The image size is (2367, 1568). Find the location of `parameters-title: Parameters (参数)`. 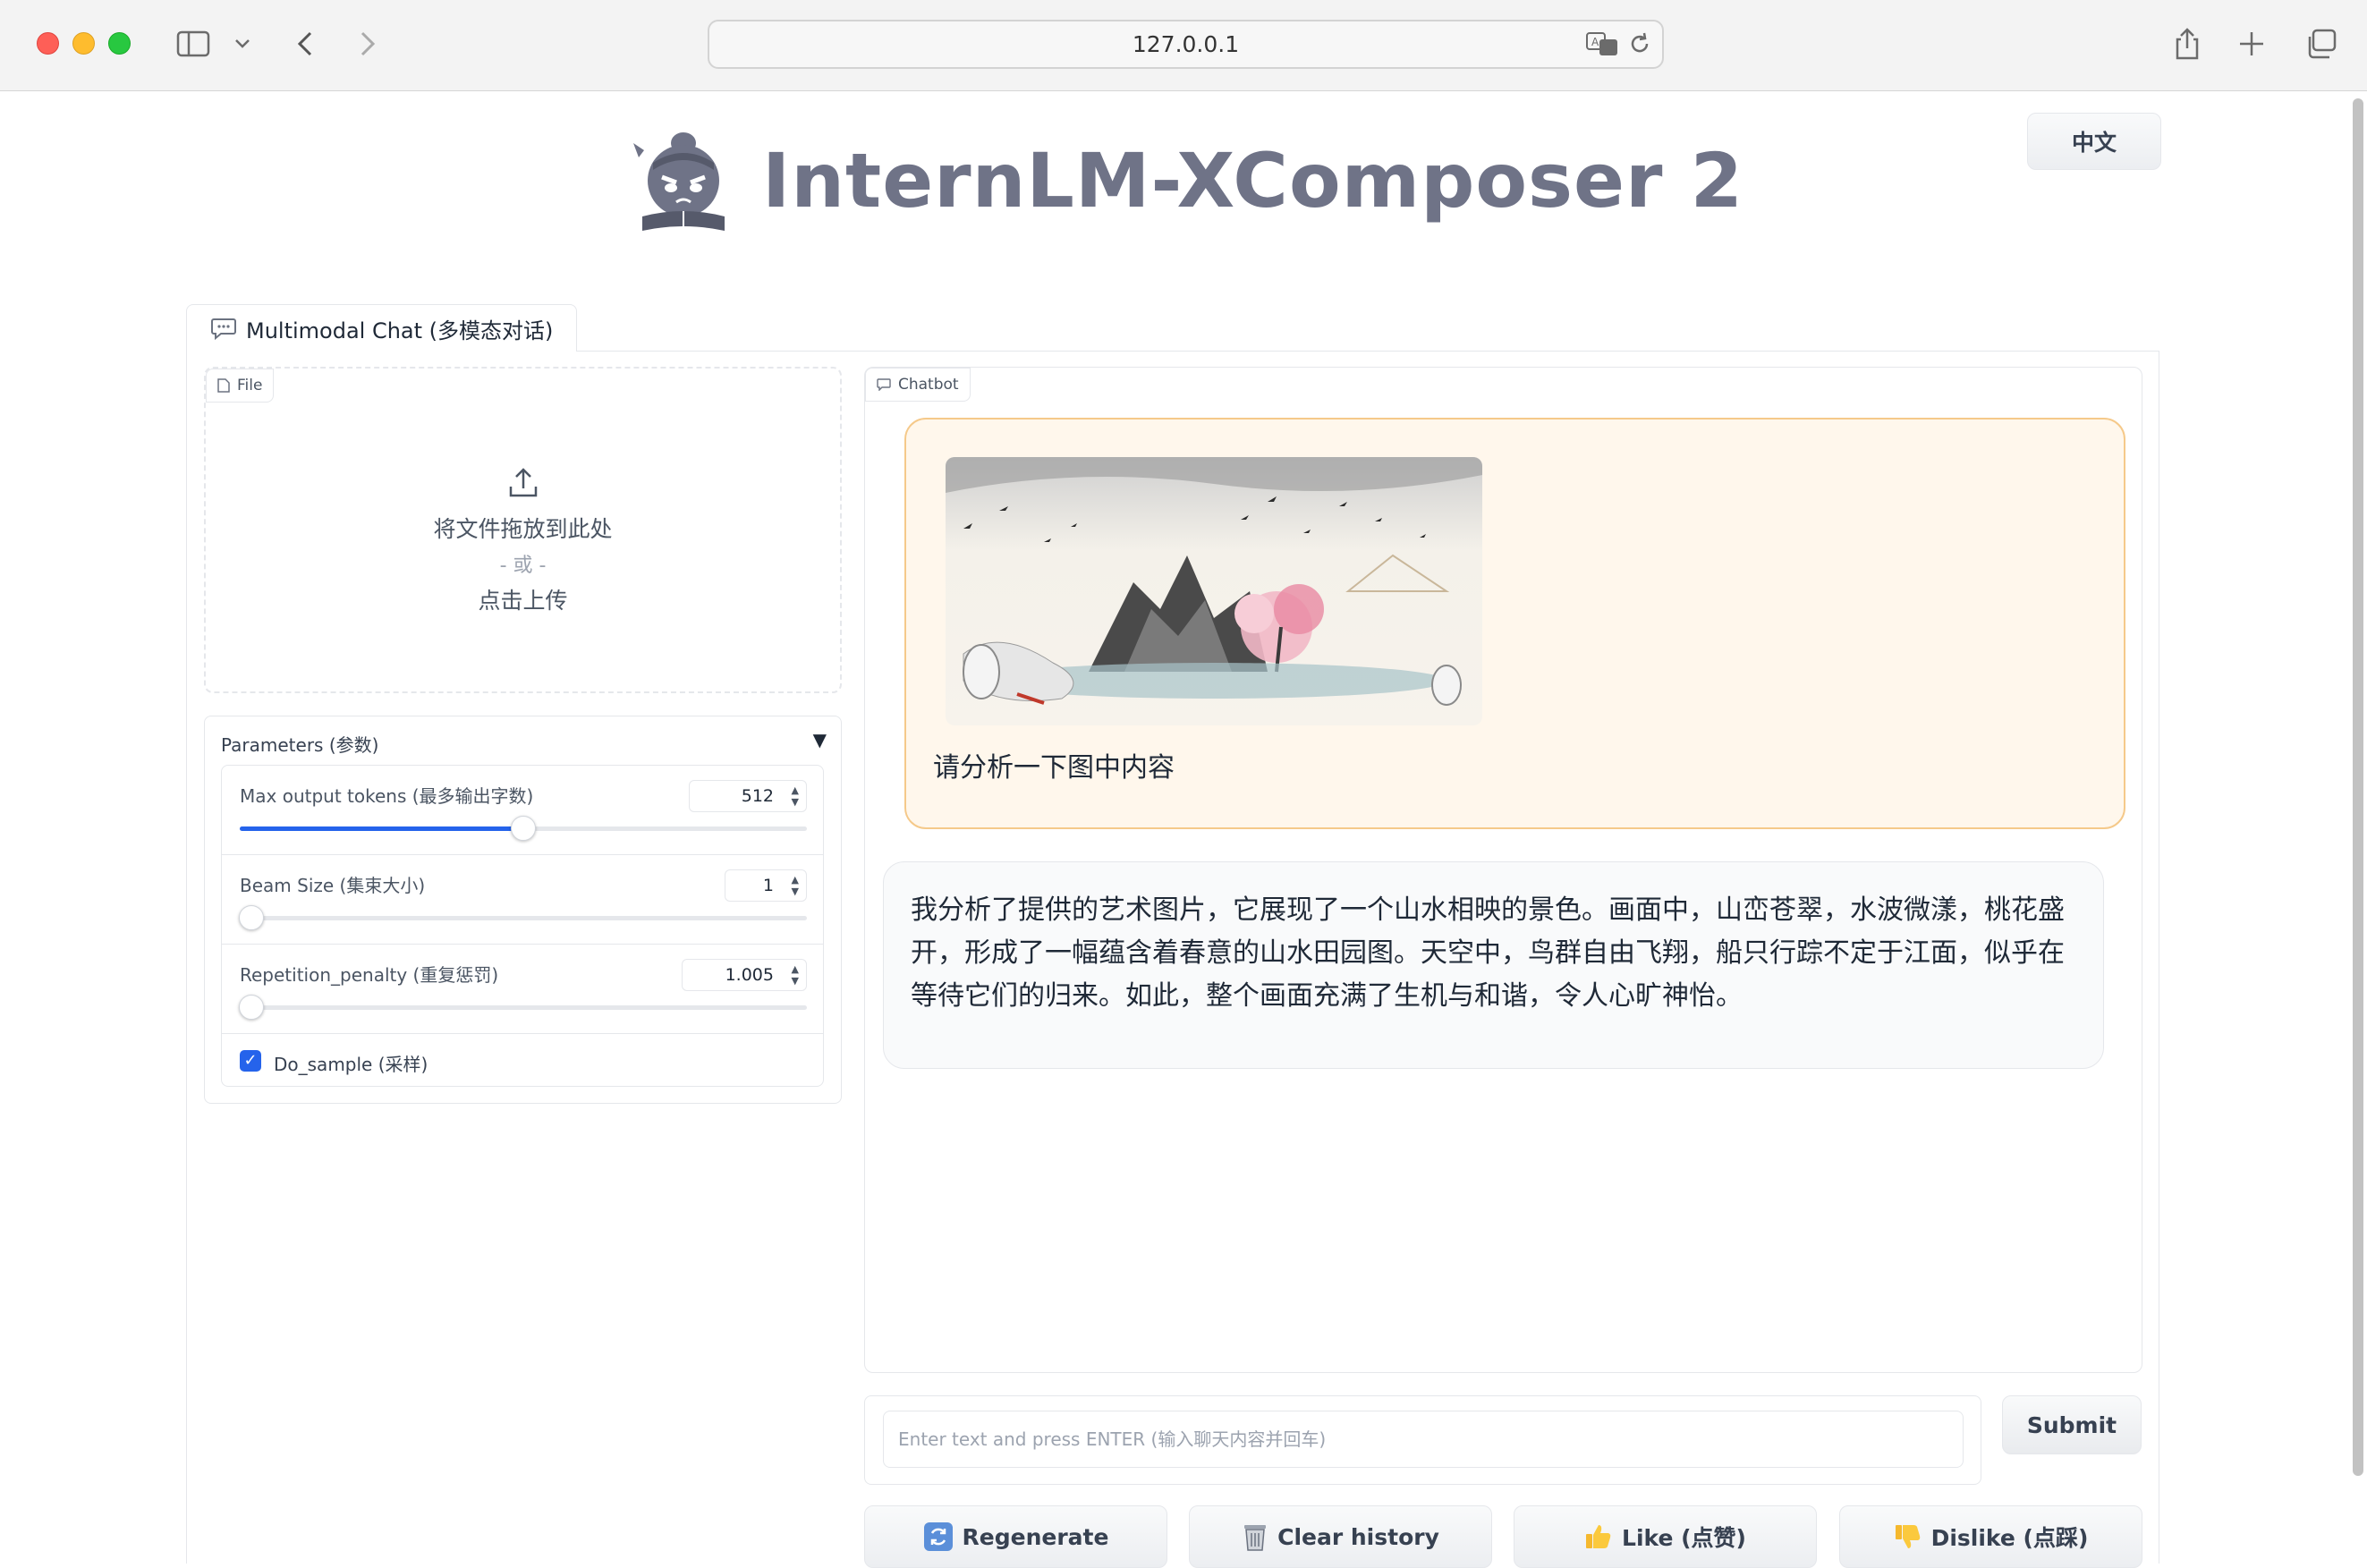

parameters-title: Parameters (参数) is located at coordinates (299, 744).